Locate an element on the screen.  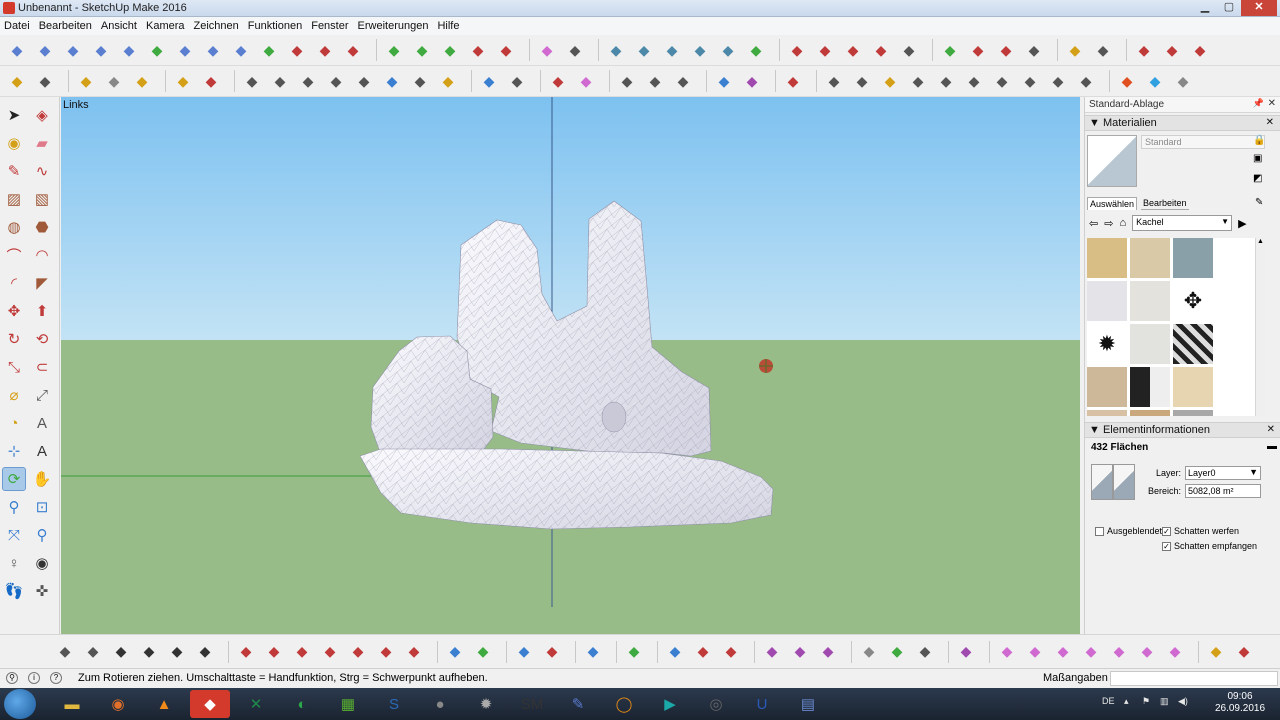
play-app-icon: ▶ is located at coordinates (670, 704).